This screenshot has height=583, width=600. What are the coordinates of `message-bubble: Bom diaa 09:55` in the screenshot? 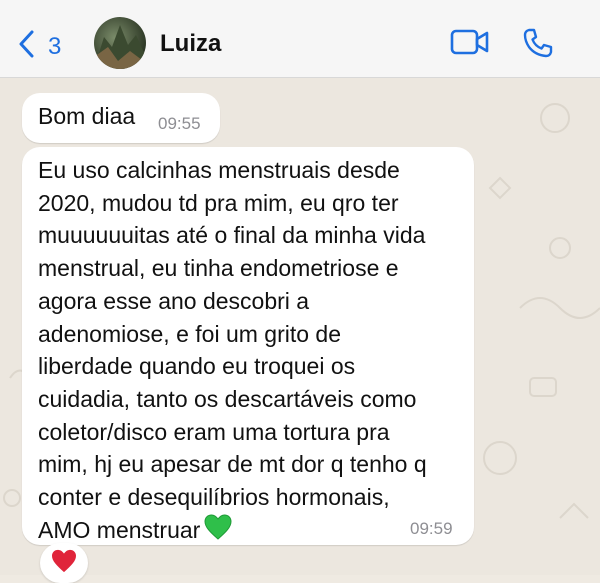 It's located at (121, 118).